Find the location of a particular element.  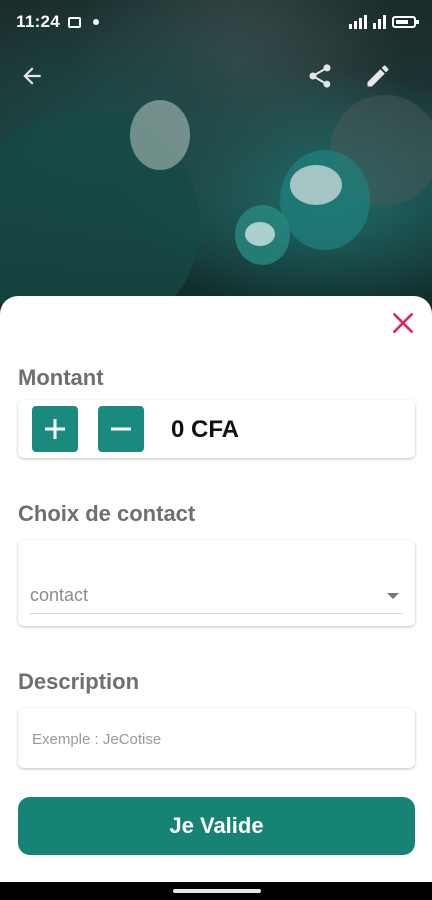

description-label: Description is located at coordinates (79, 681).